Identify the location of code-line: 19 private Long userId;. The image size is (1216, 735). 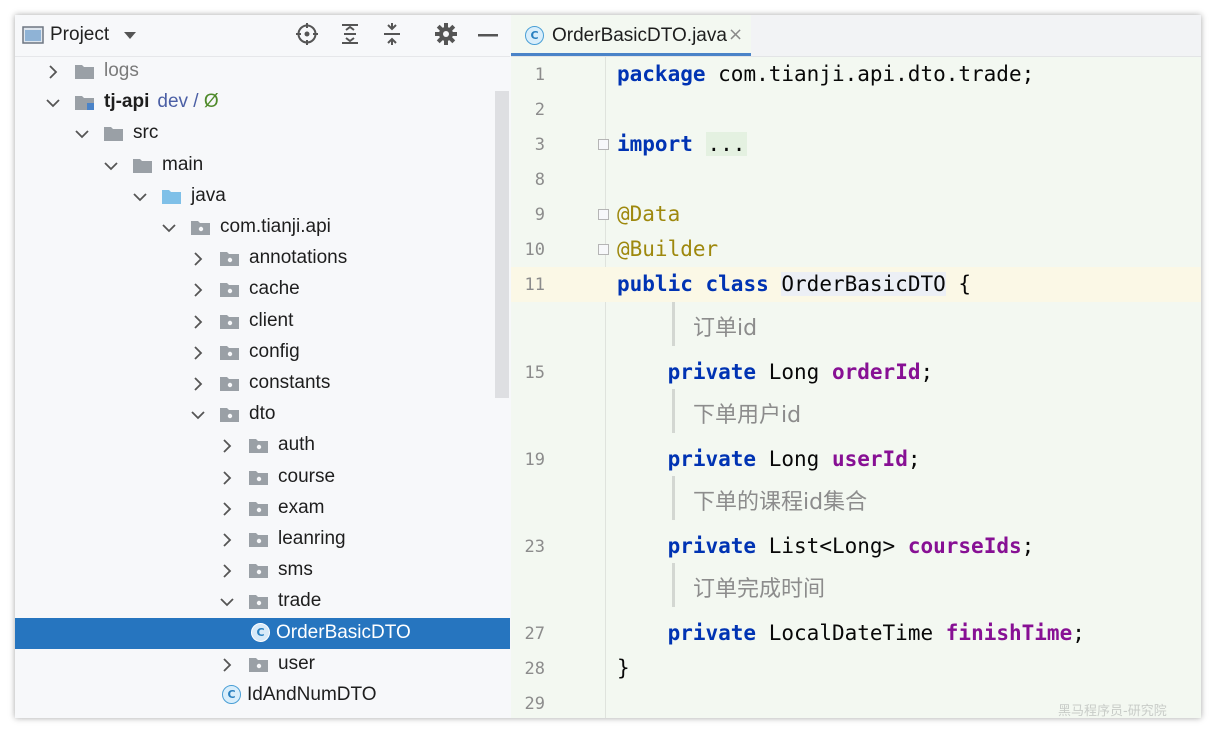
(856, 459).